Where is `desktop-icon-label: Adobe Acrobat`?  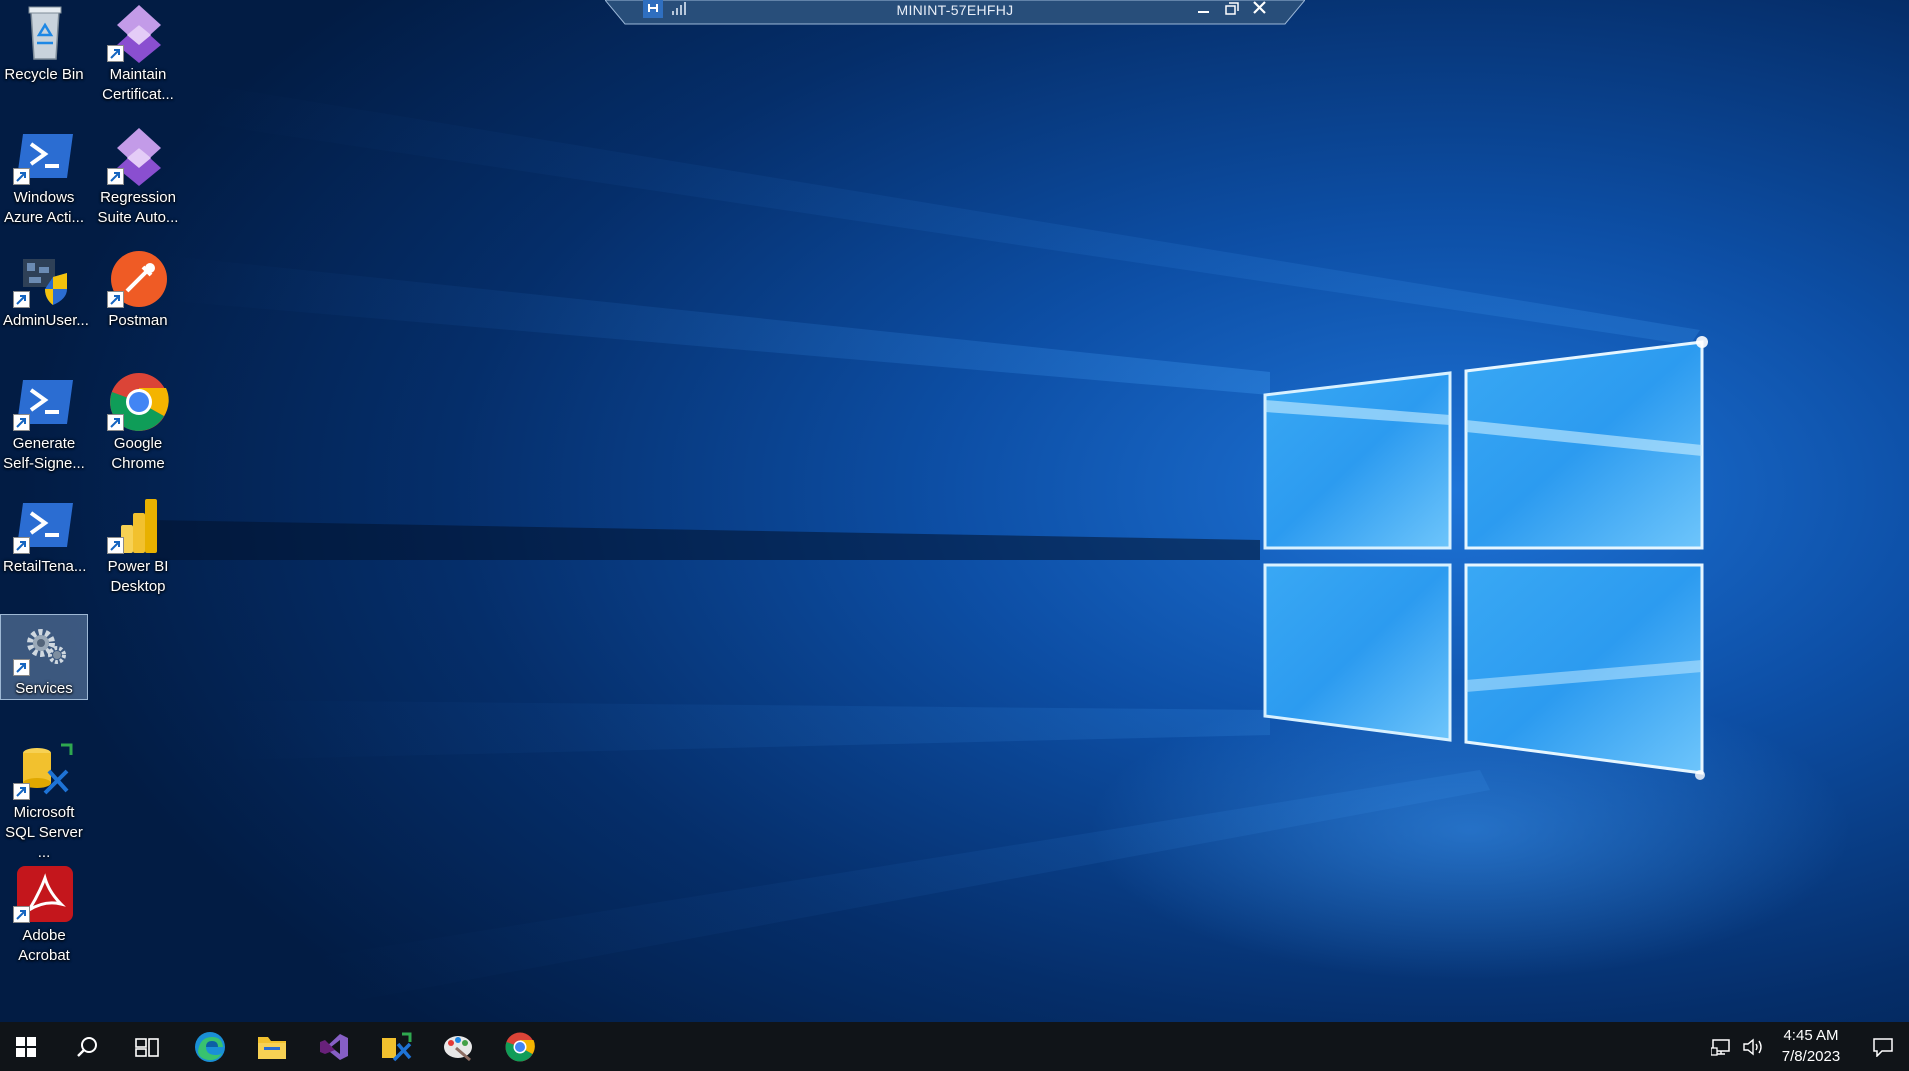
desktop-icon-label: Adobe Acrobat is located at coordinates (44, 945).